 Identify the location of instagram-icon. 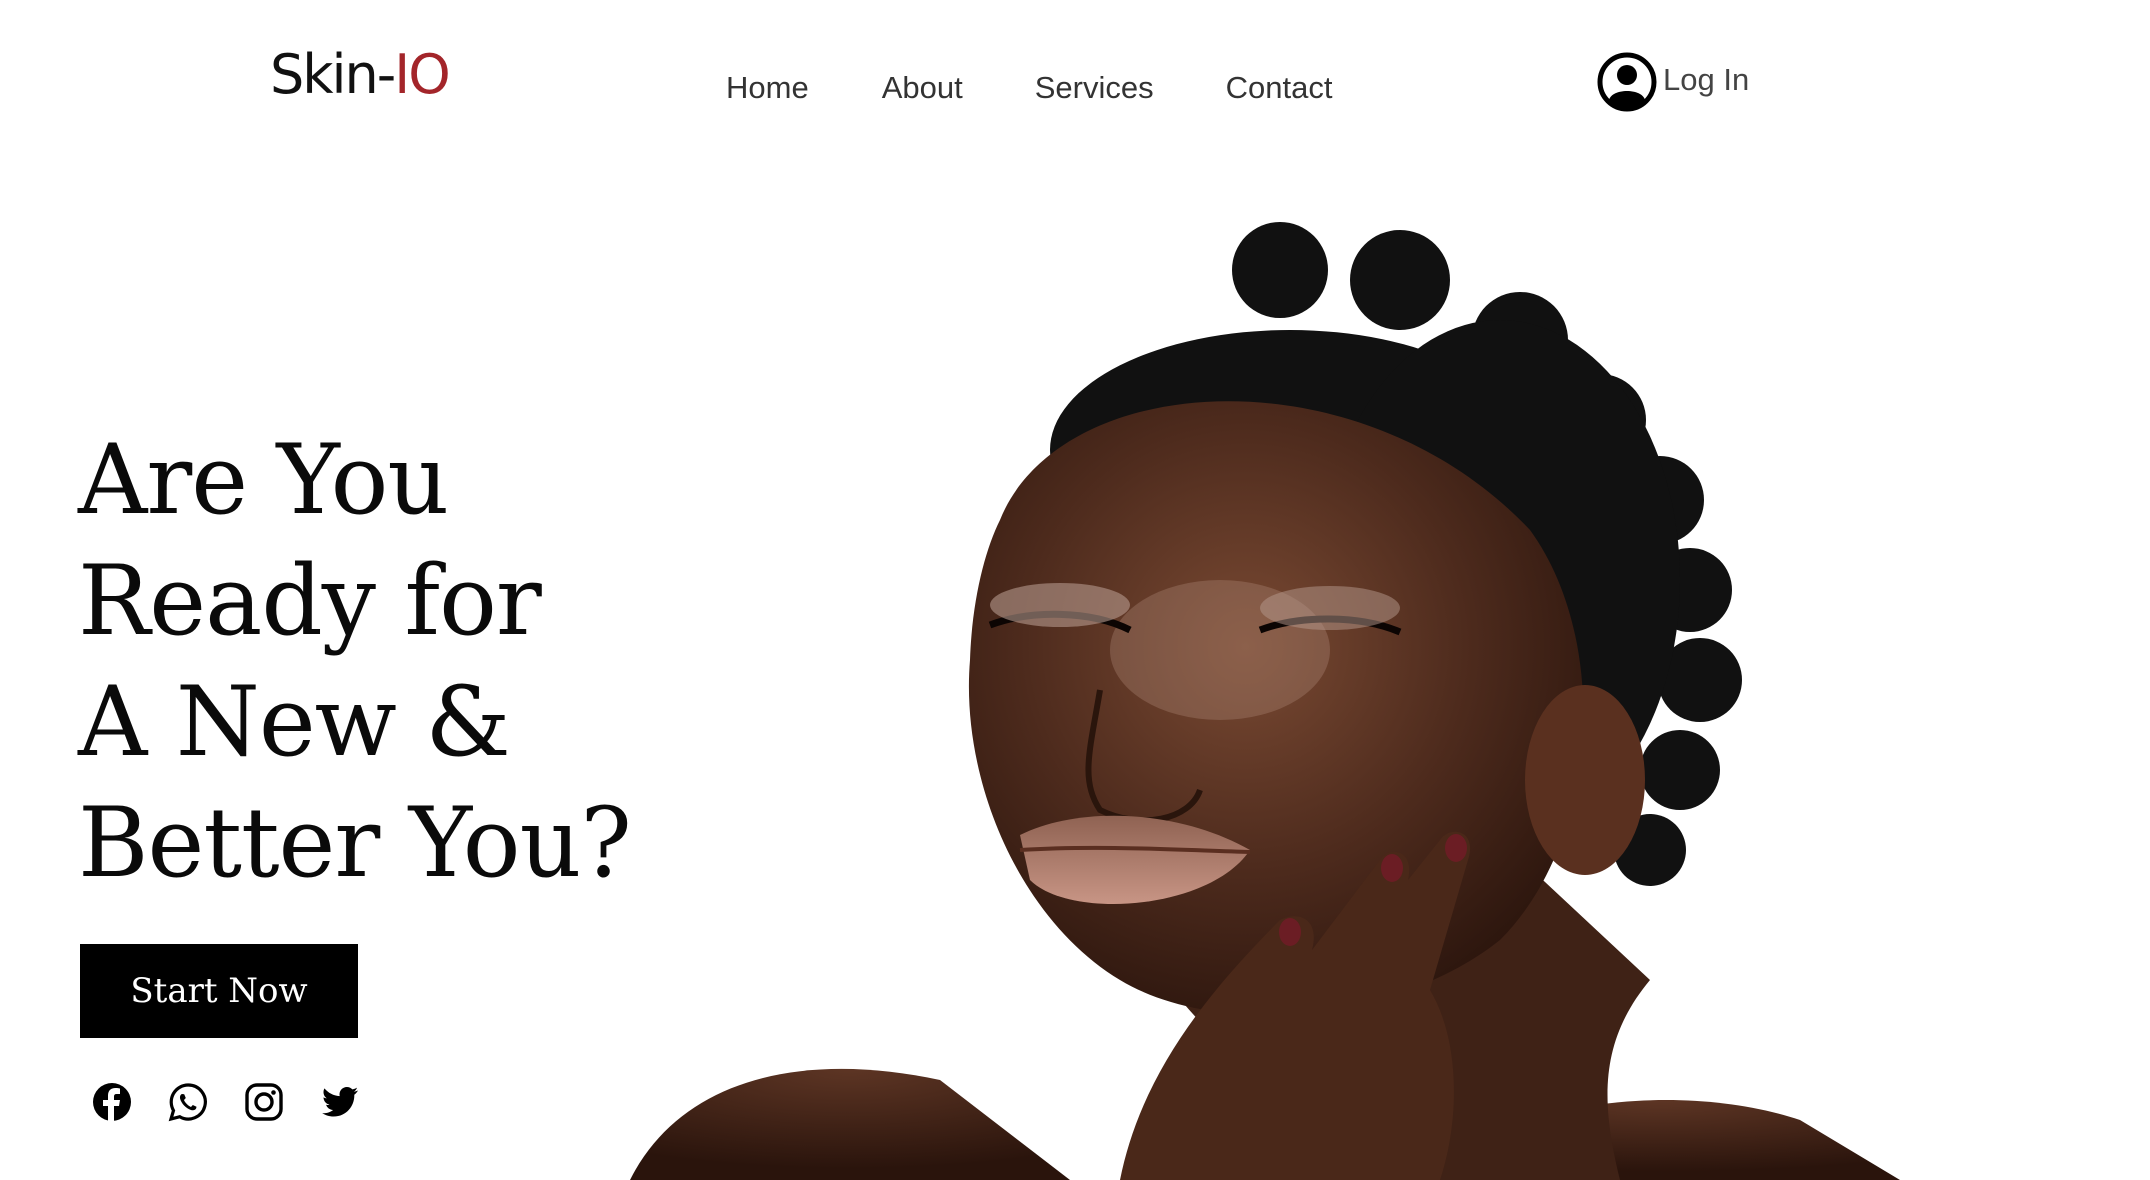
(264, 1102).